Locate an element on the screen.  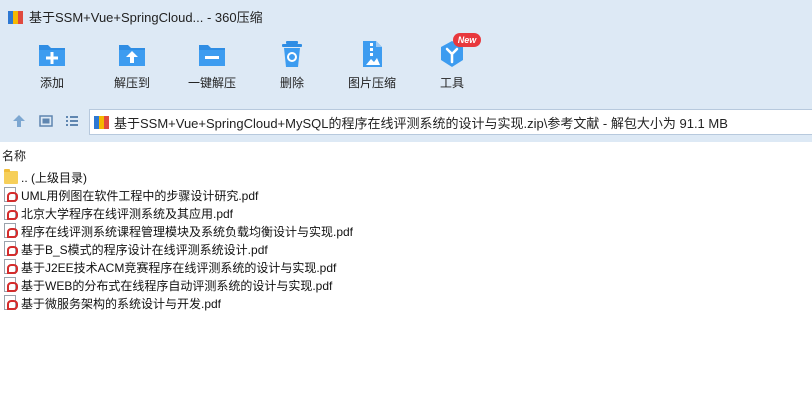
list-item: 基于微服务架构的系统设计与开发.pdf is located at coordinates (406, 303).